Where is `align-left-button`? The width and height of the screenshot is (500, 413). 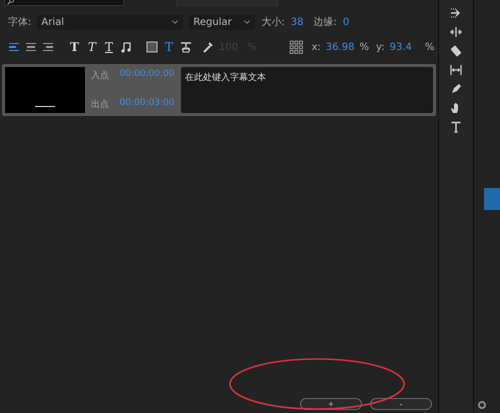
align-left-button is located at coordinates (14, 47).